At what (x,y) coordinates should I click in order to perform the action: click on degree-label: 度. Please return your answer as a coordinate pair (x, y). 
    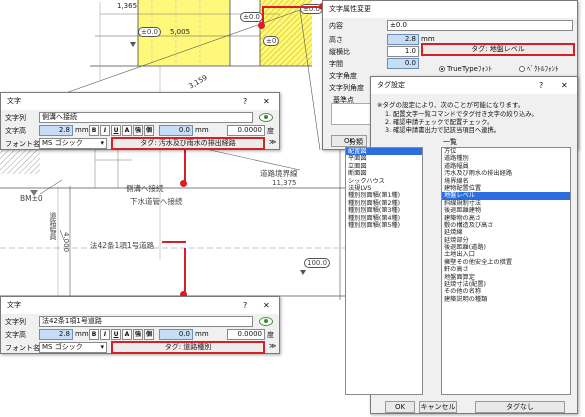
    Looking at the image, I should click on (270, 131).